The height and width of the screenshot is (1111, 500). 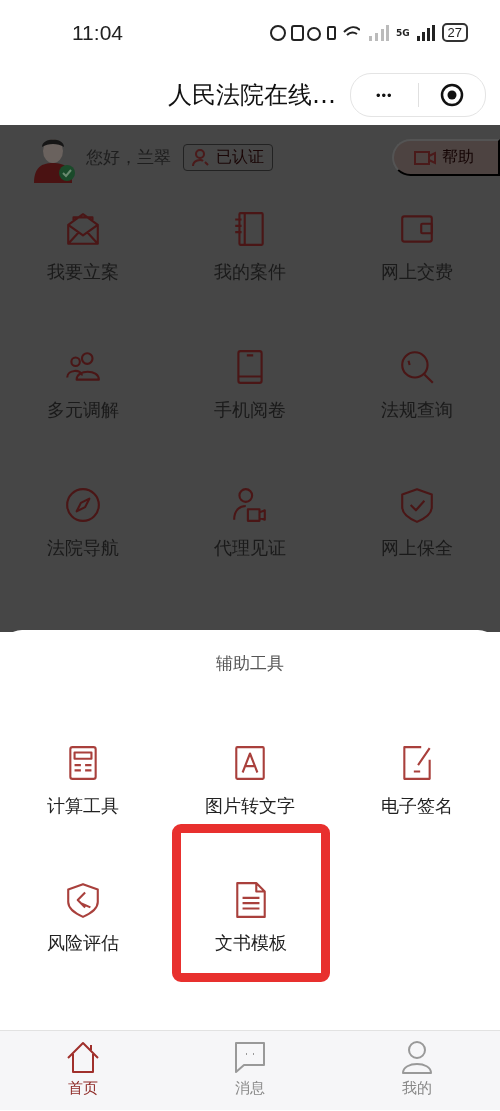 I want to click on network-label: 5G, so click(x=402, y=32).